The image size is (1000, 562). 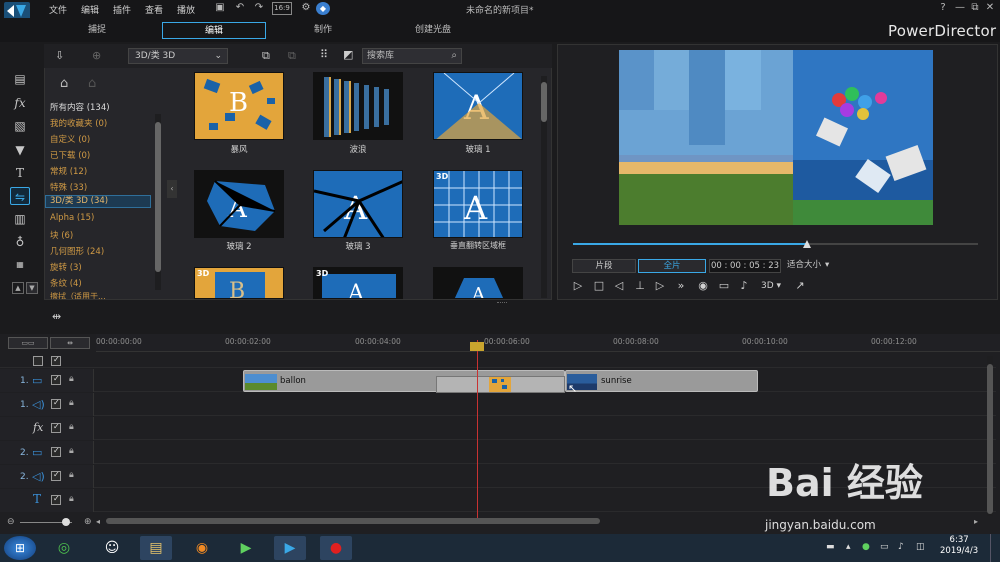 I want to click on fit-timeline-icon: ⇹, so click(x=56, y=316).